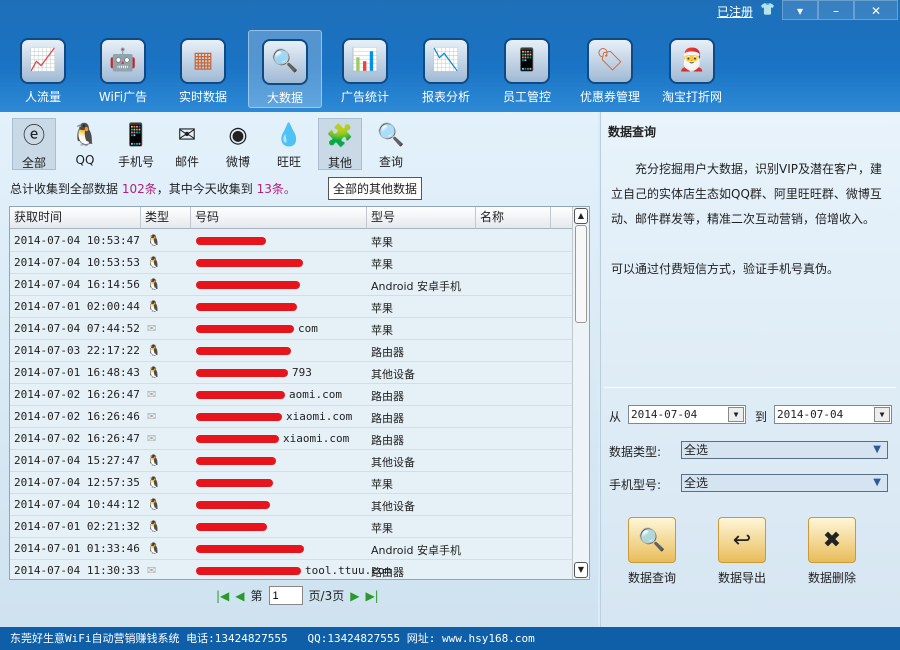 This screenshot has width=900, height=650. Describe the element at coordinates (77, 482) in the screenshot. I see `time-cell: 2014-07-04 12:57:35` at that location.